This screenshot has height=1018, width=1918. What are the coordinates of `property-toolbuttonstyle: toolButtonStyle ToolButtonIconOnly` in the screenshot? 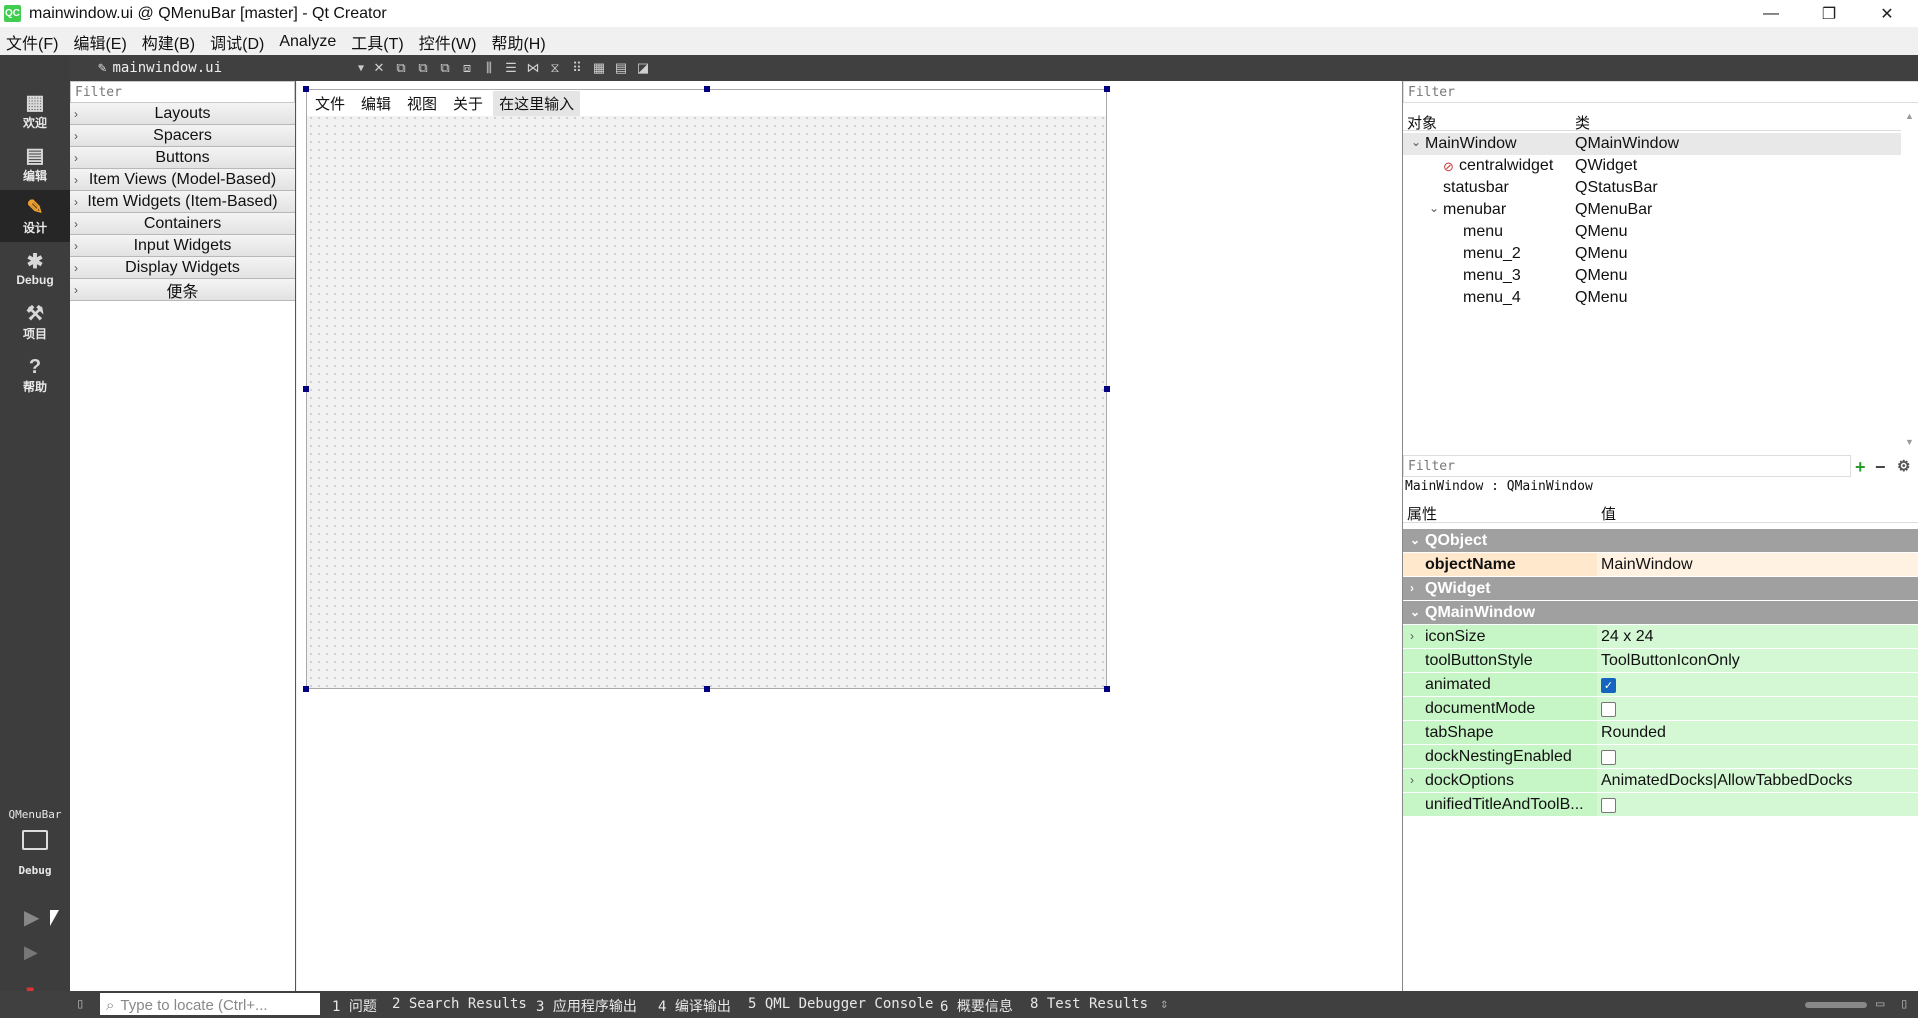 It's located at (1660, 661).